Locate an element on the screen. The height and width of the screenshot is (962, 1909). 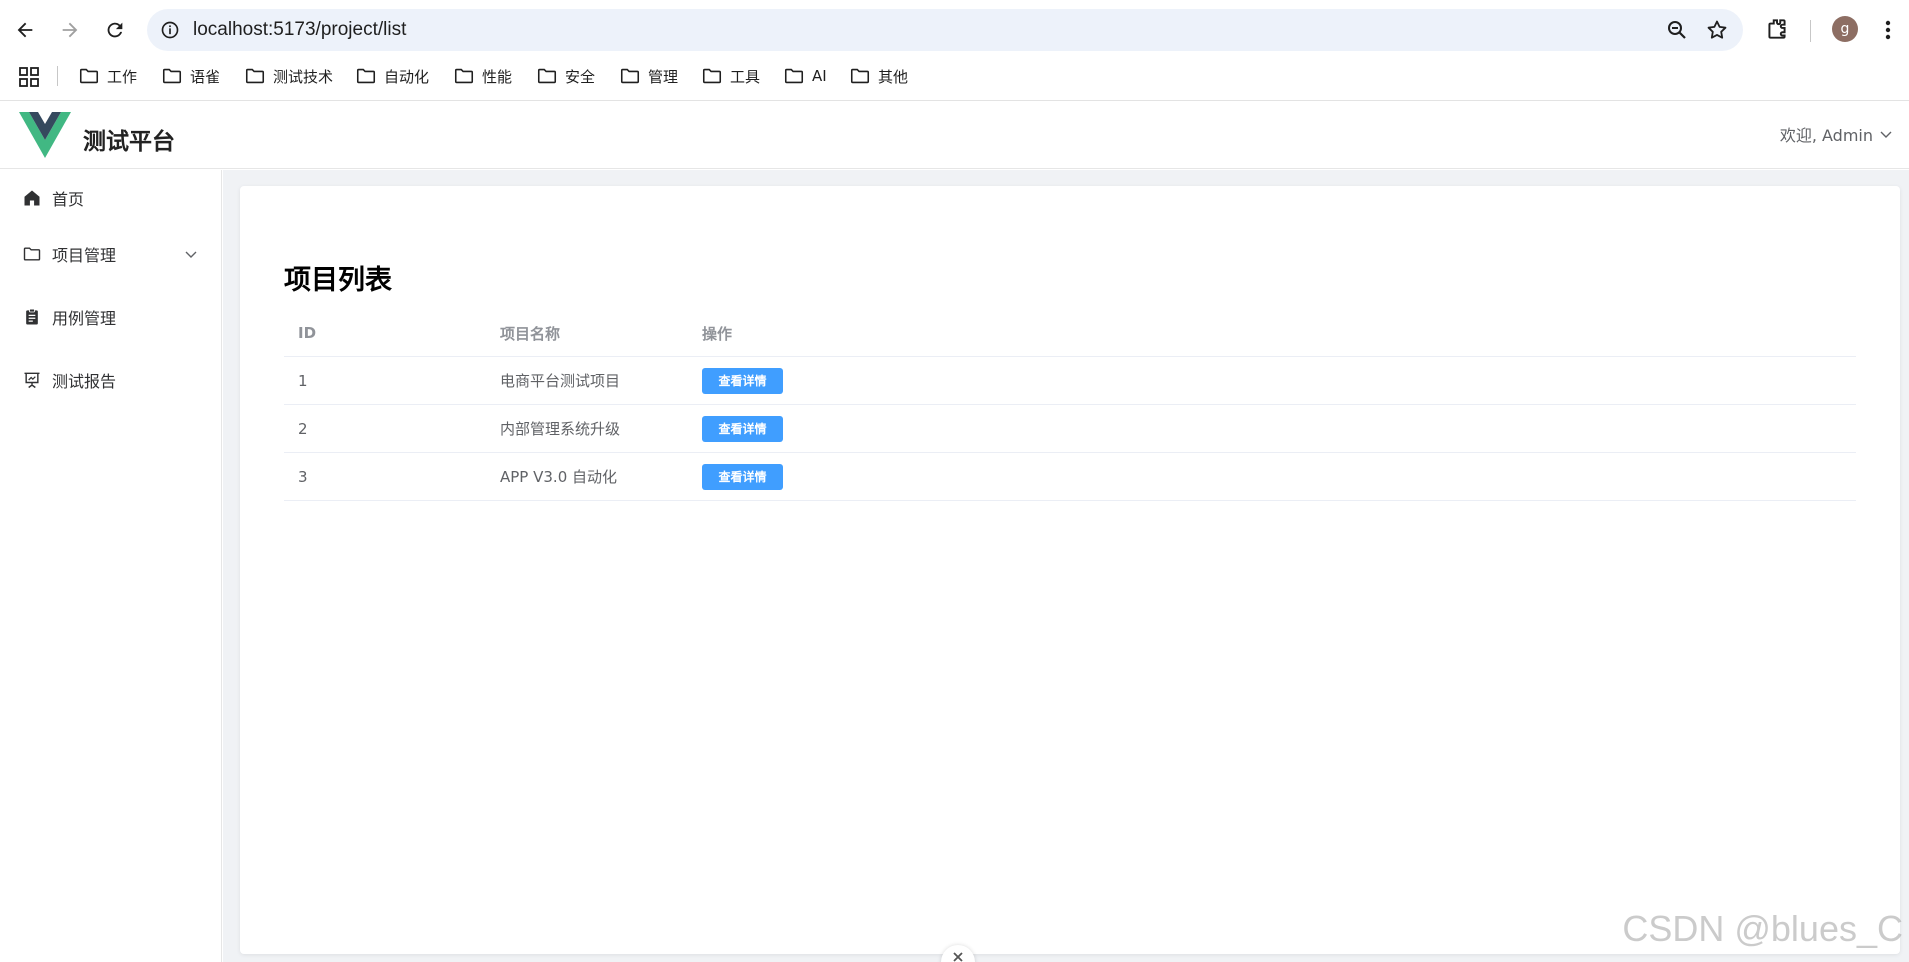
back-button is located at coordinates (25, 30).